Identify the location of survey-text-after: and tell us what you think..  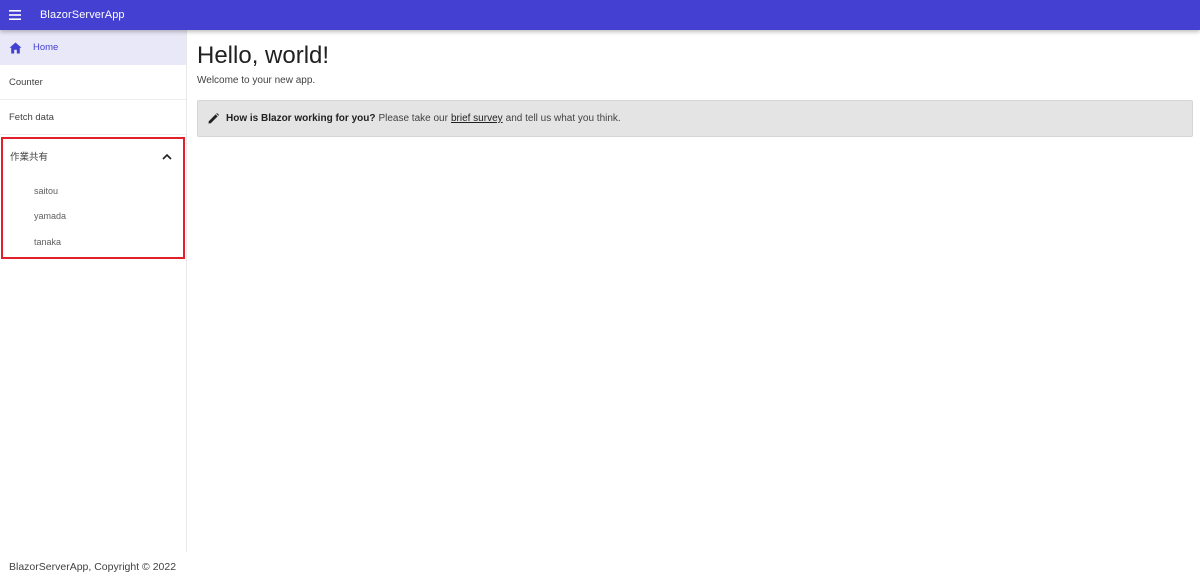
(563, 118).